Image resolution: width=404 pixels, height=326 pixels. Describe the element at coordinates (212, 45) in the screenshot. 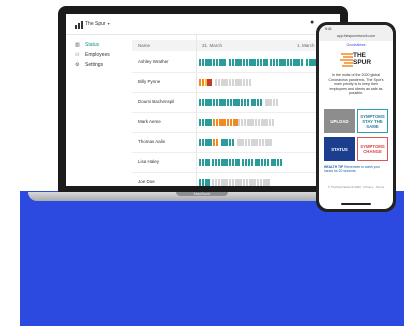

I see `column-header-date-start: 31. March` at that location.